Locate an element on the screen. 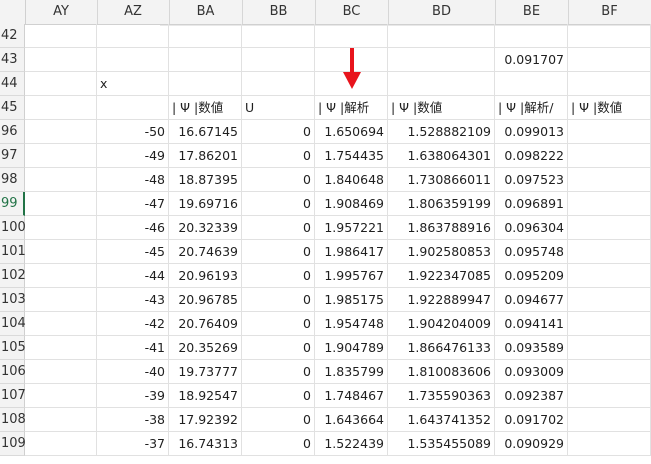 The height and width of the screenshot is (464, 651). column-header-az: AZ is located at coordinates (133, 12).